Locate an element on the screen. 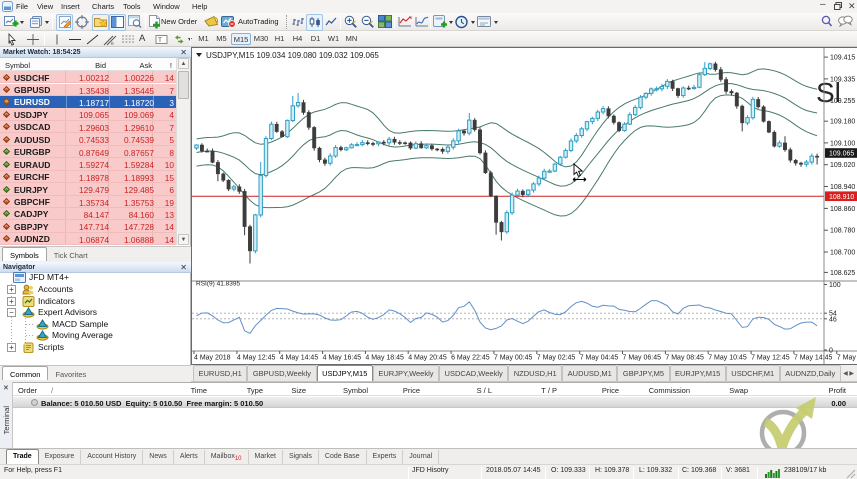 The image size is (857, 479). svg-text: 4 May 20:45 is located at coordinates (427, 358).